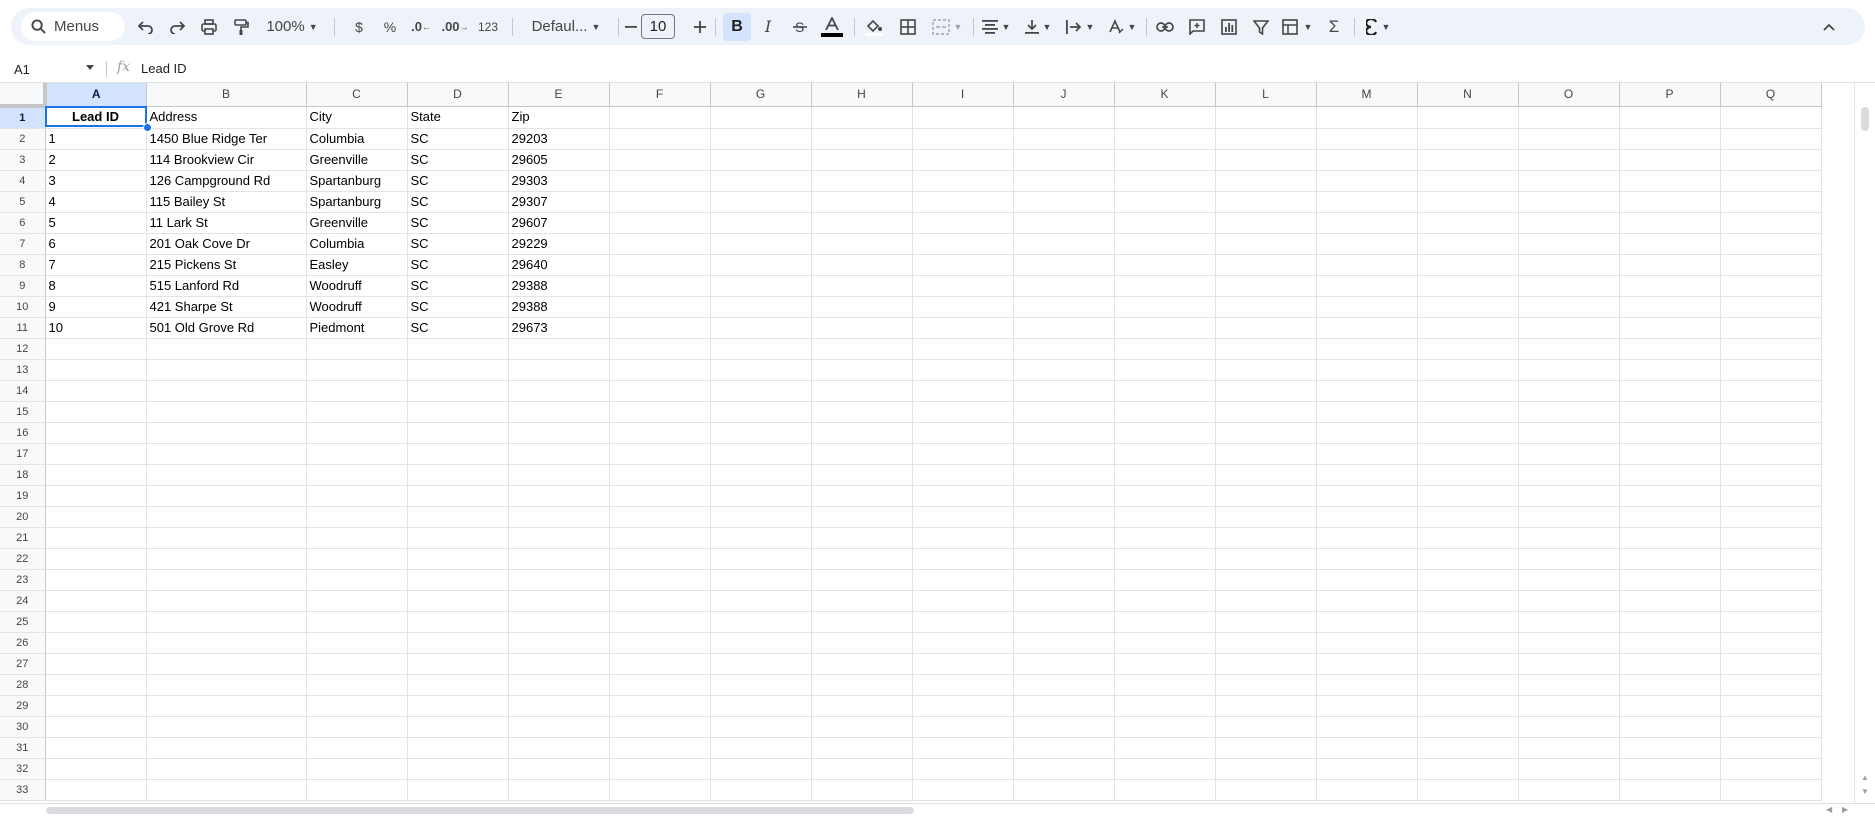 The height and width of the screenshot is (816, 1875). Describe the element at coordinates (1080, 26) in the screenshot. I see `text-wrapping-button: ▼` at that location.